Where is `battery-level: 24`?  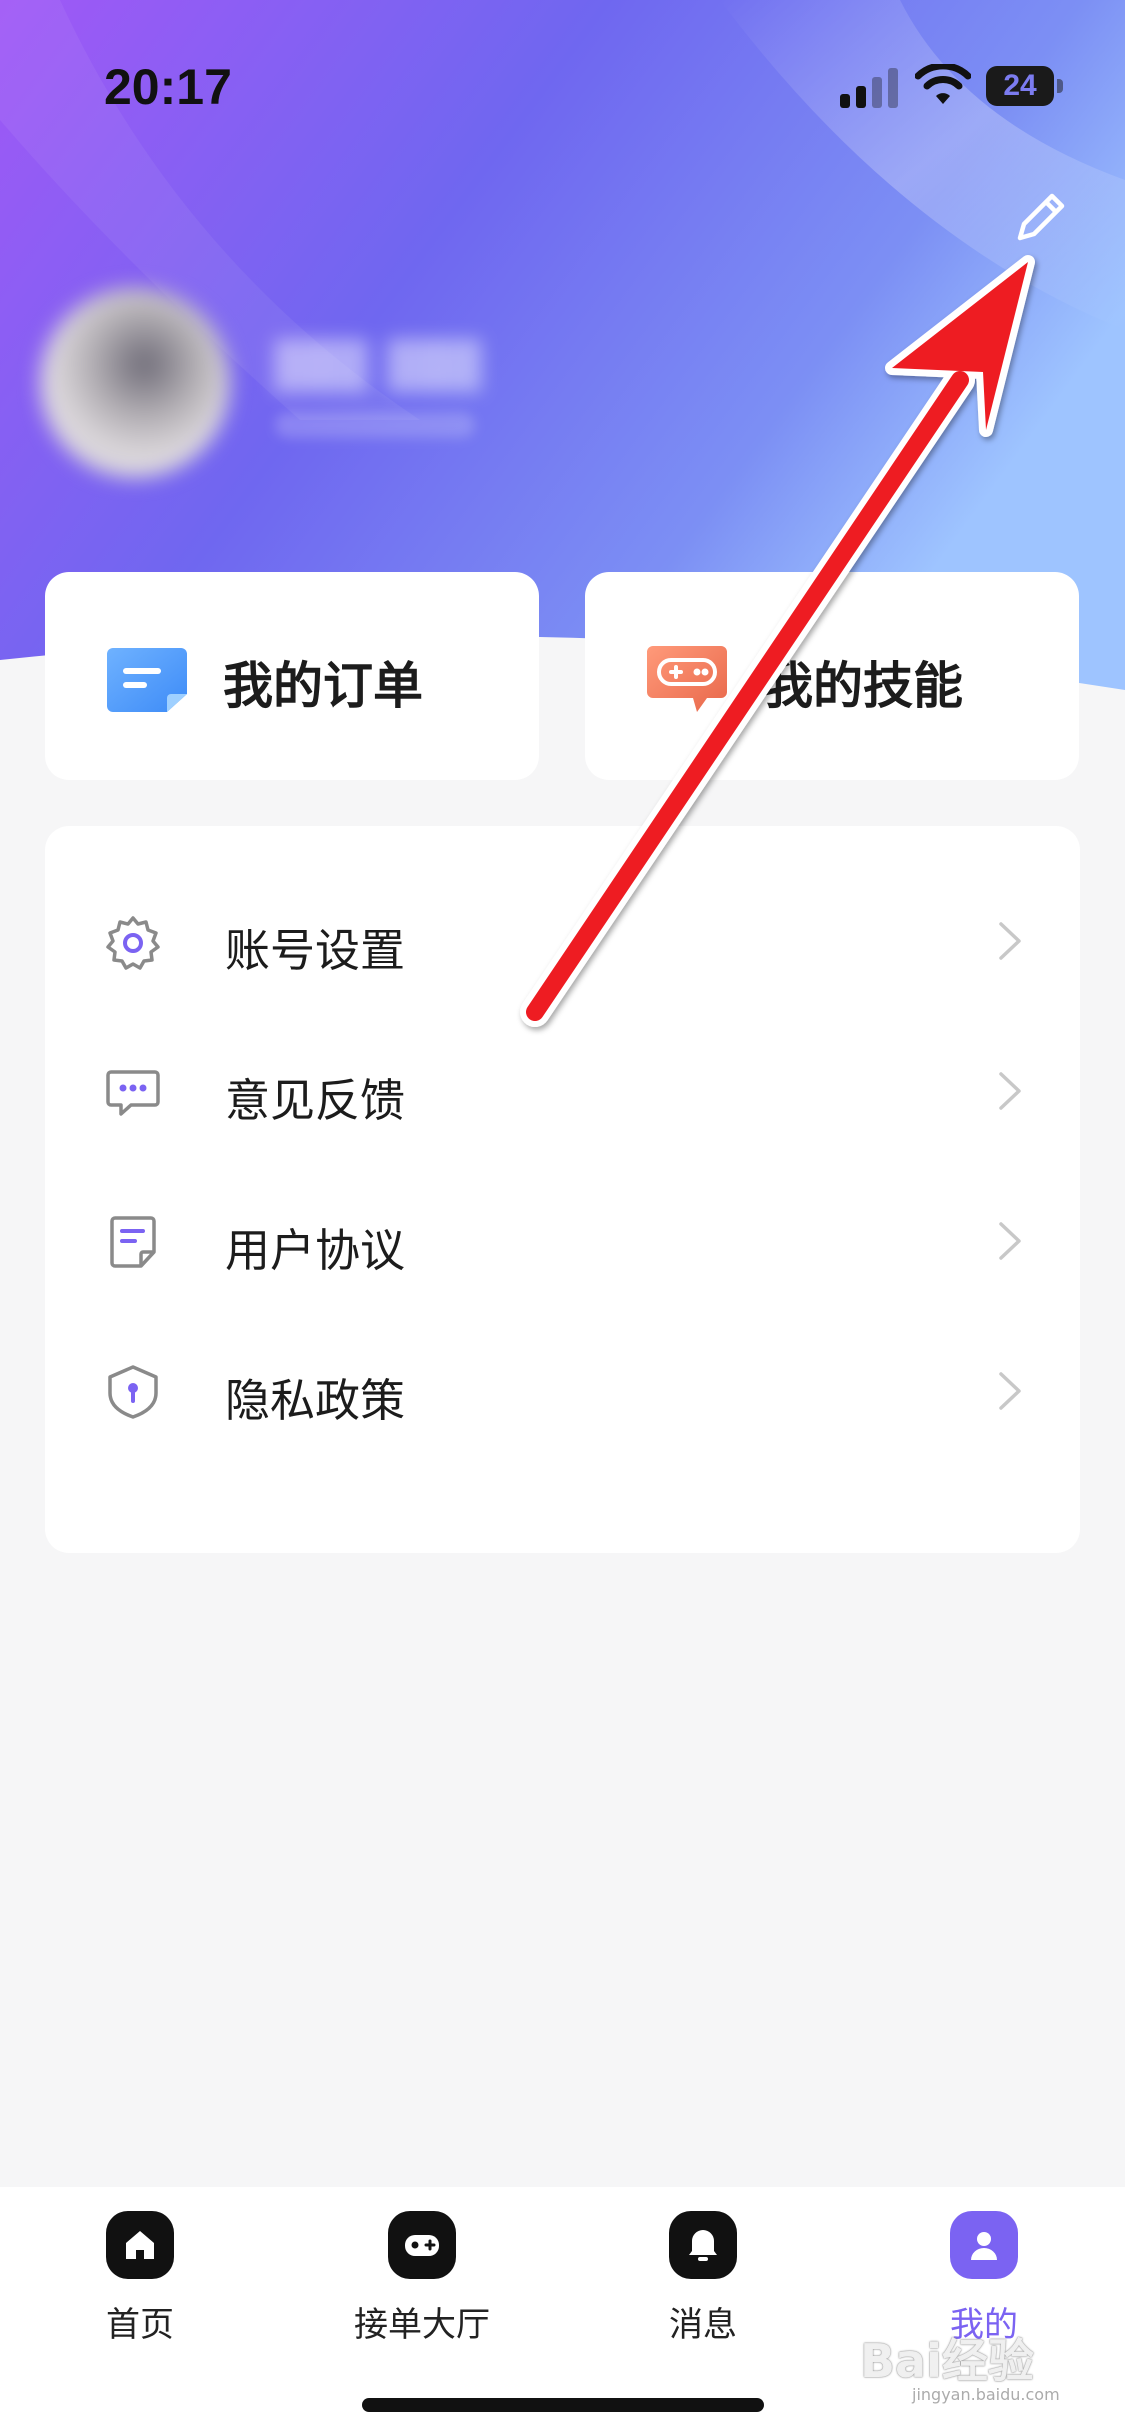
battery-level: 24 is located at coordinates (1020, 86).